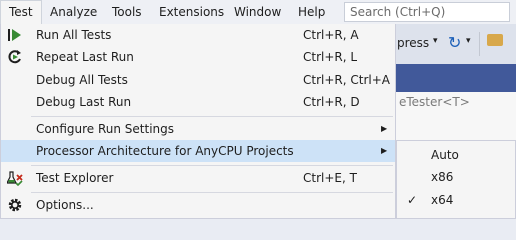 This screenshot has height=240, width=516. I want to click on menu-item-shortcut: Ctrl+R, D, so click(331, 102).